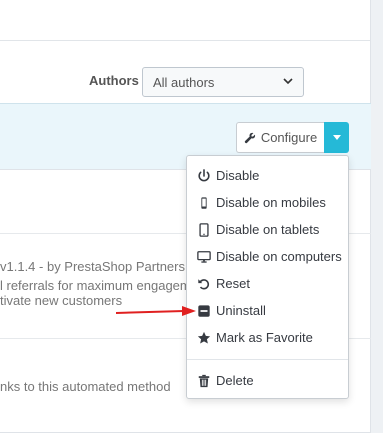 The image size is (383, 433). Describe the element at coordinates (114, 80) in the screenshot. I see `authors-filter-label: Authors` at that location.